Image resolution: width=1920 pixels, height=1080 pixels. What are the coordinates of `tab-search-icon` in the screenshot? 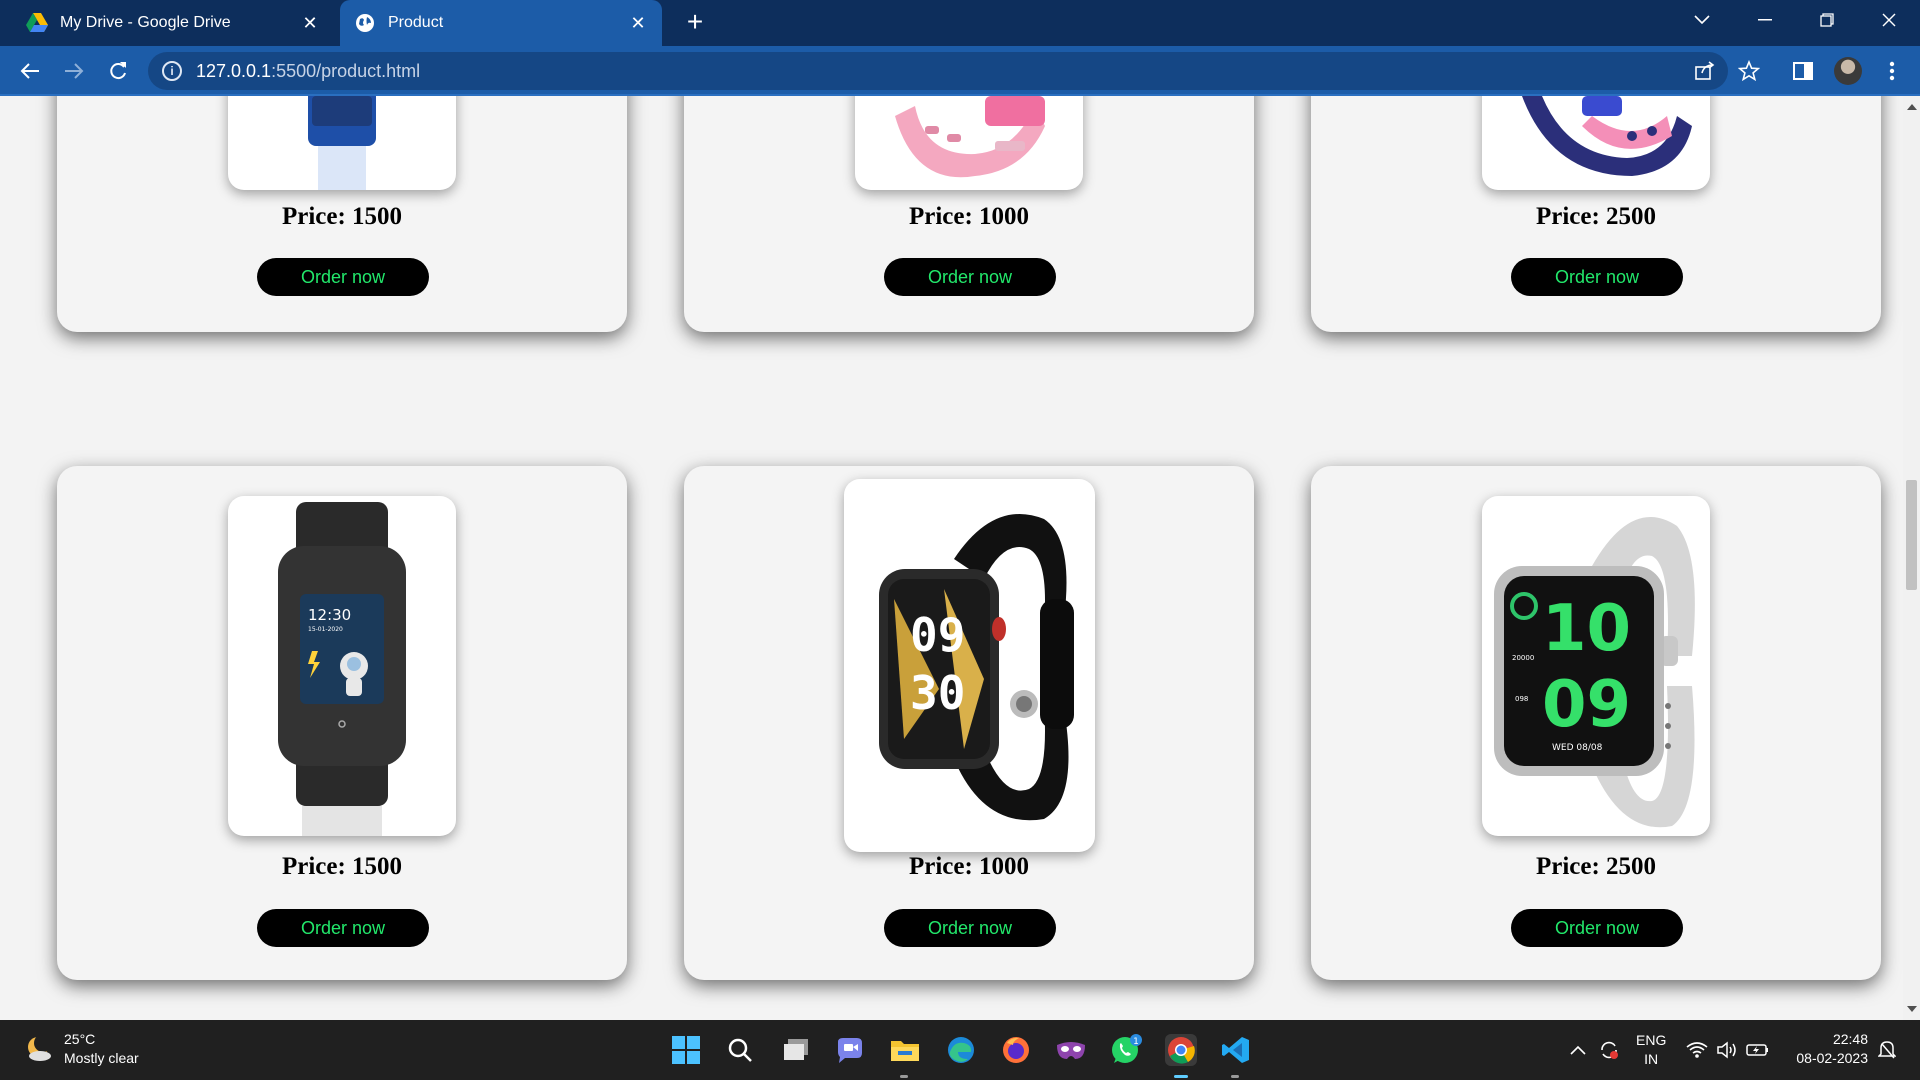 It's located at (1702, 20).